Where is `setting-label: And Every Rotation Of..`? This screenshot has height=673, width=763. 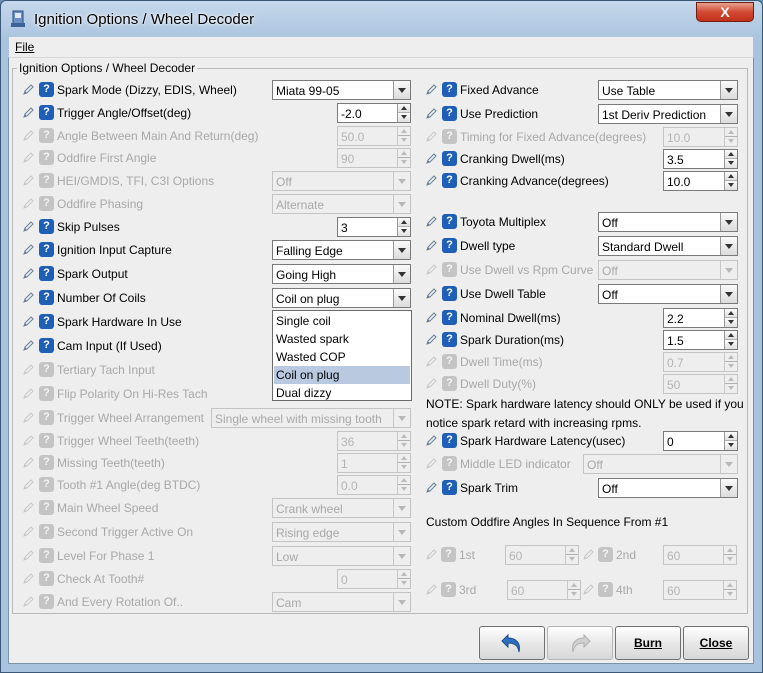
setting-label: And Every Rotation Of.. is located at coordinates (120, 602).